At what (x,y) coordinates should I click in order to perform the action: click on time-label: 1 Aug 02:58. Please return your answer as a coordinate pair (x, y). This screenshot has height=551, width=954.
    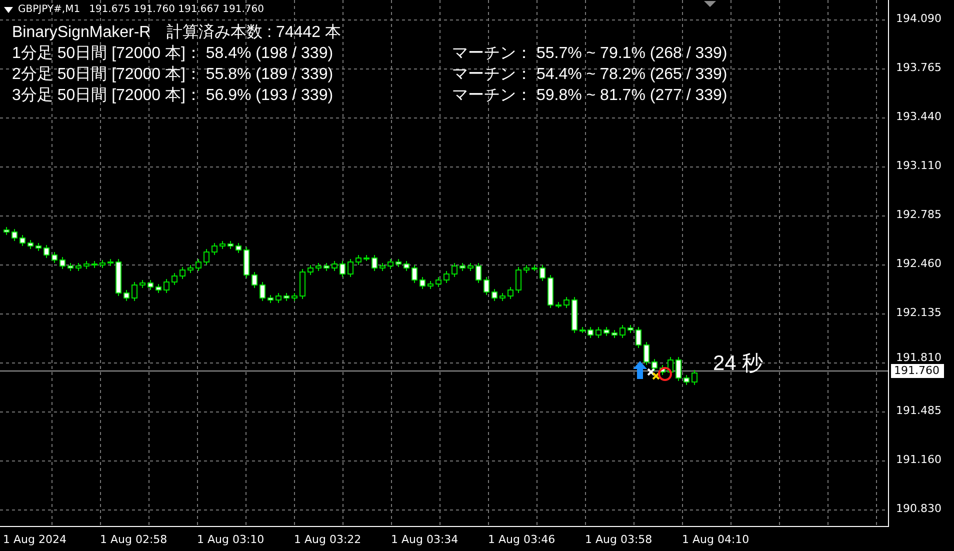
    Looking at the image, I should click on (134, 540).